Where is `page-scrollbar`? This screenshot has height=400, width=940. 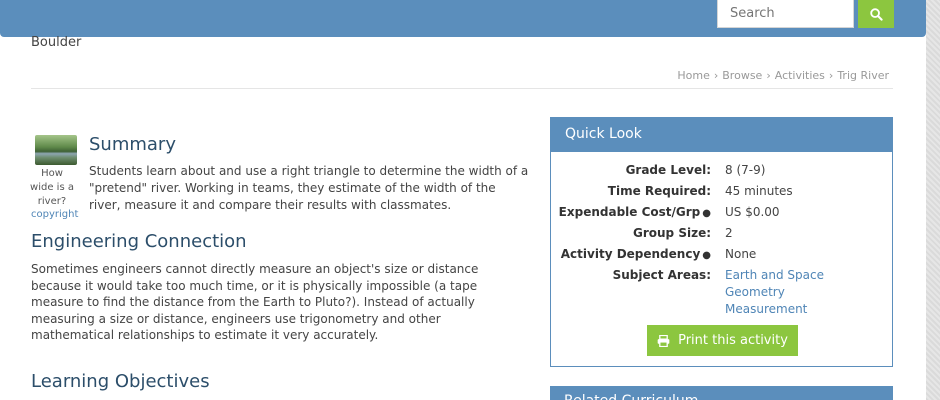 page-scrollbar is located at coordinates (933, 200).